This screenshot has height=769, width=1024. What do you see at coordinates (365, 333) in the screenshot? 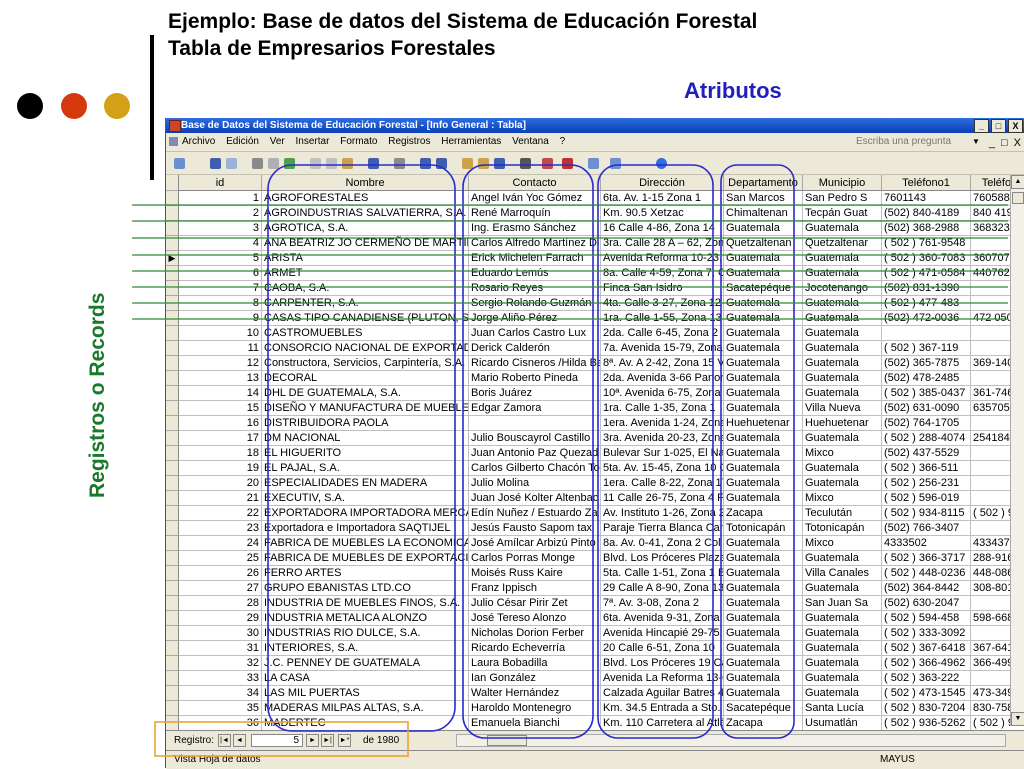
I see `cell-nombre: CASTROMUEBLES` at bounding box center [365, 333].